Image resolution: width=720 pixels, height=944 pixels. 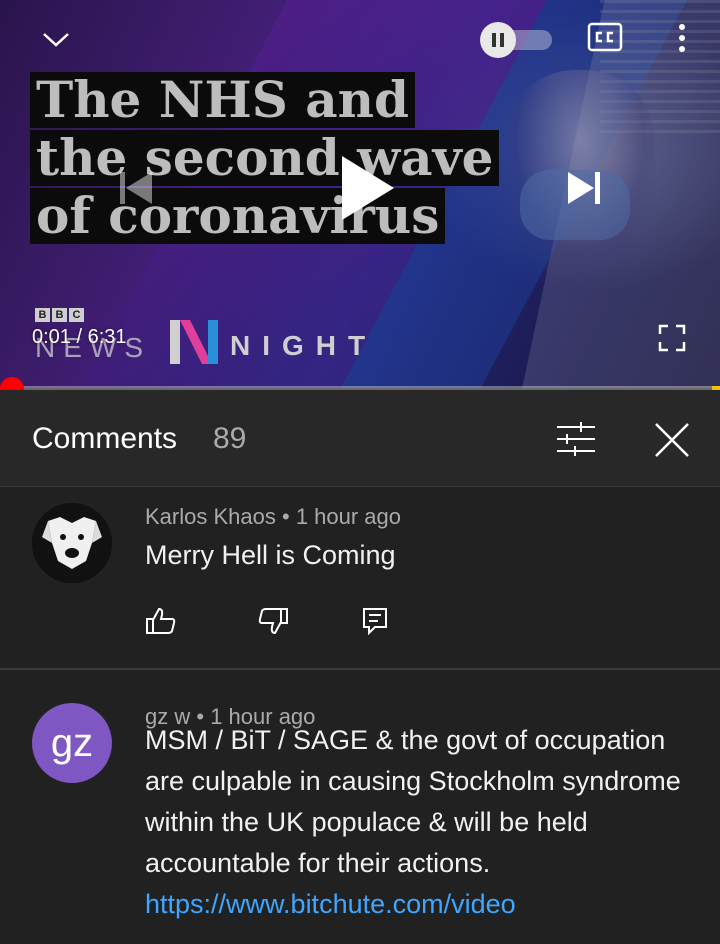 I want to click on more-vertical-icon, so click(x=682, y=38).